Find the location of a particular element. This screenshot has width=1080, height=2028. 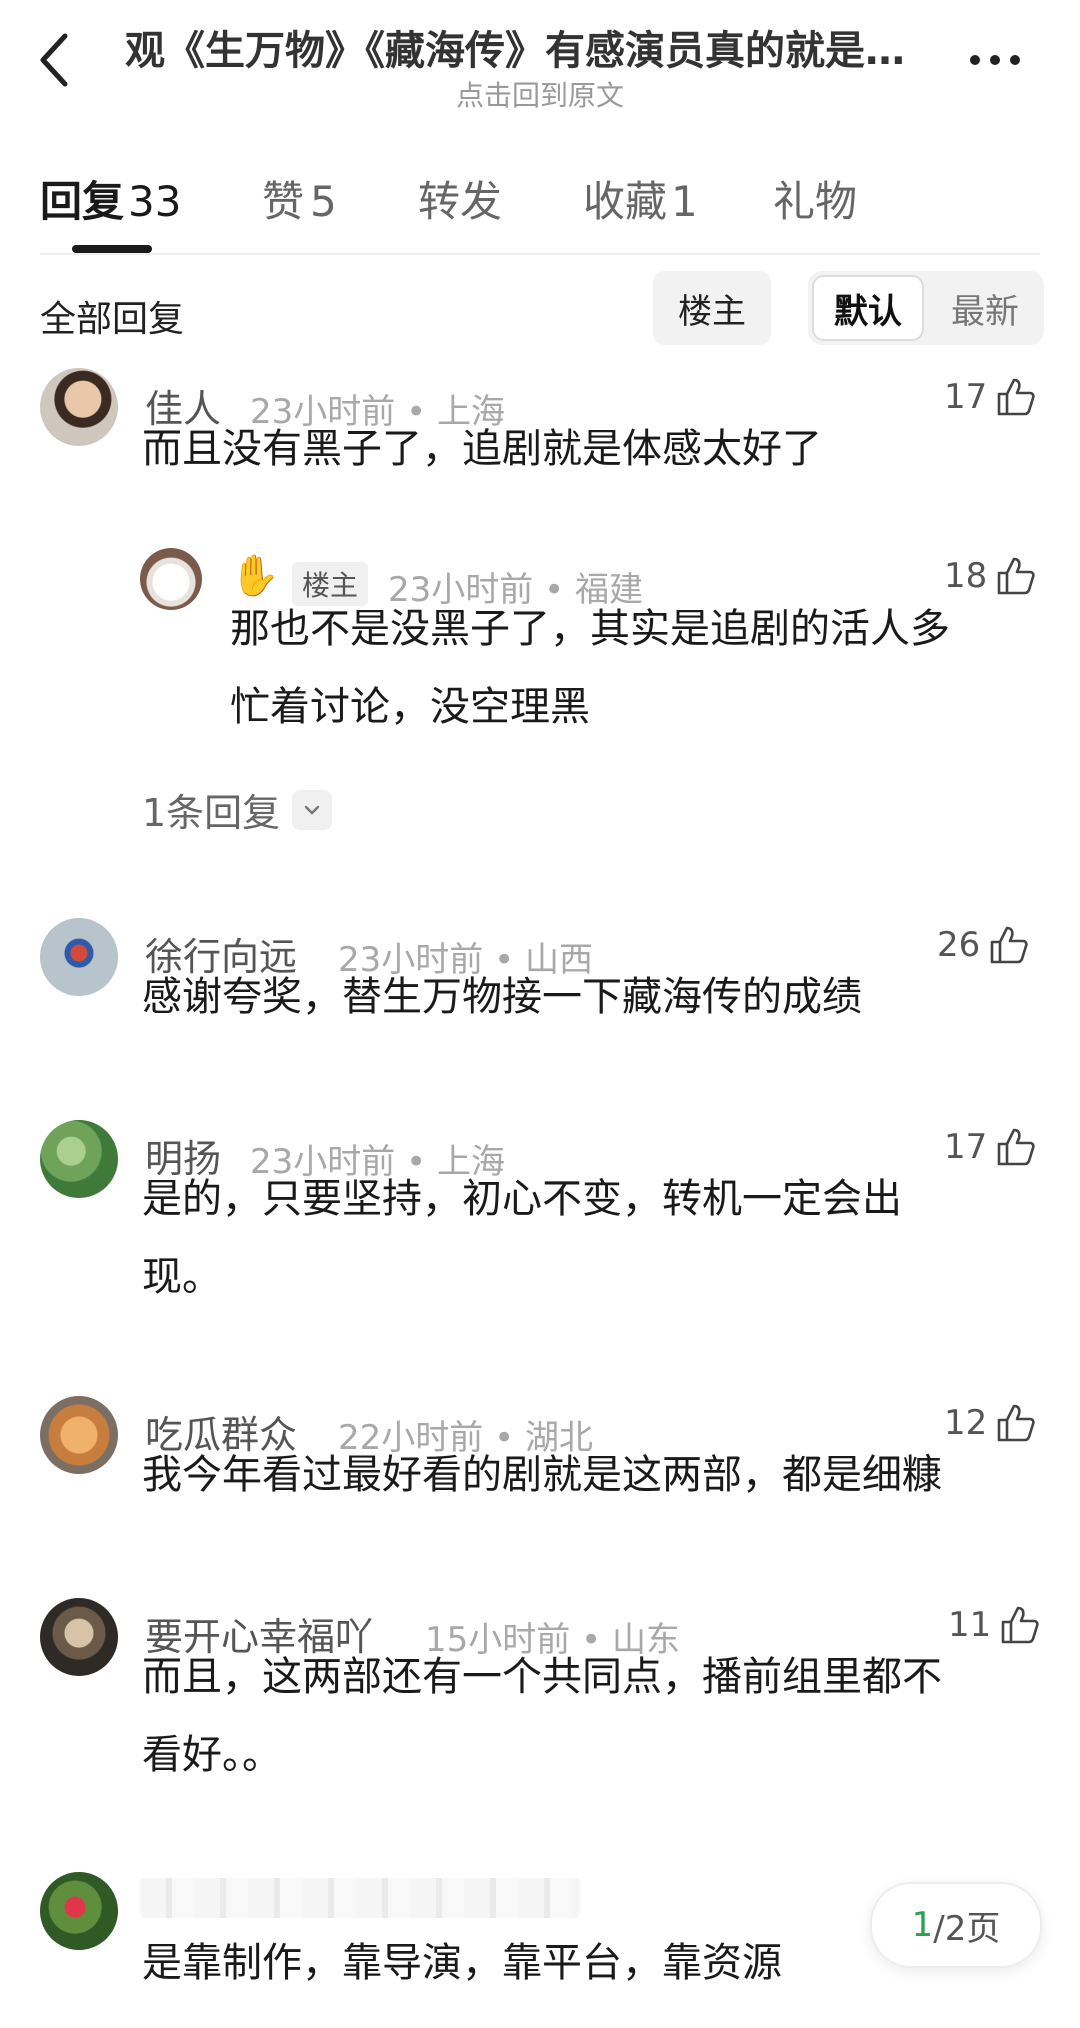

page-current: 1 is located at coordinates (922, 1925).